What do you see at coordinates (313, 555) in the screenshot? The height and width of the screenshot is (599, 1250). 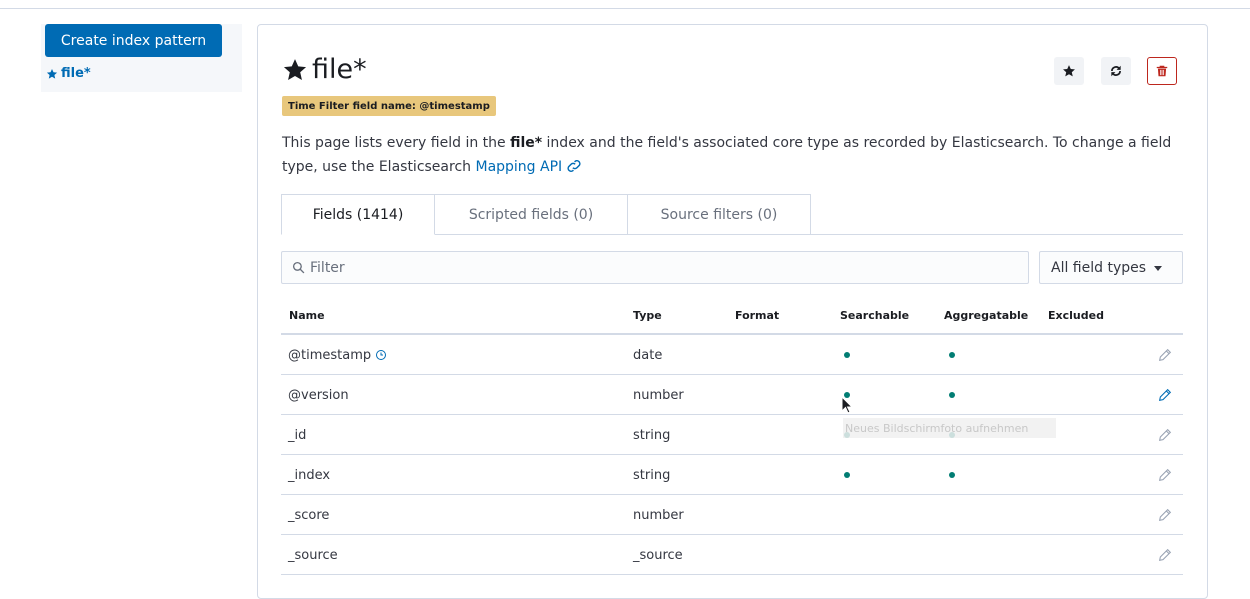 I see `field-name: _source` at bounding box center [313, 555].